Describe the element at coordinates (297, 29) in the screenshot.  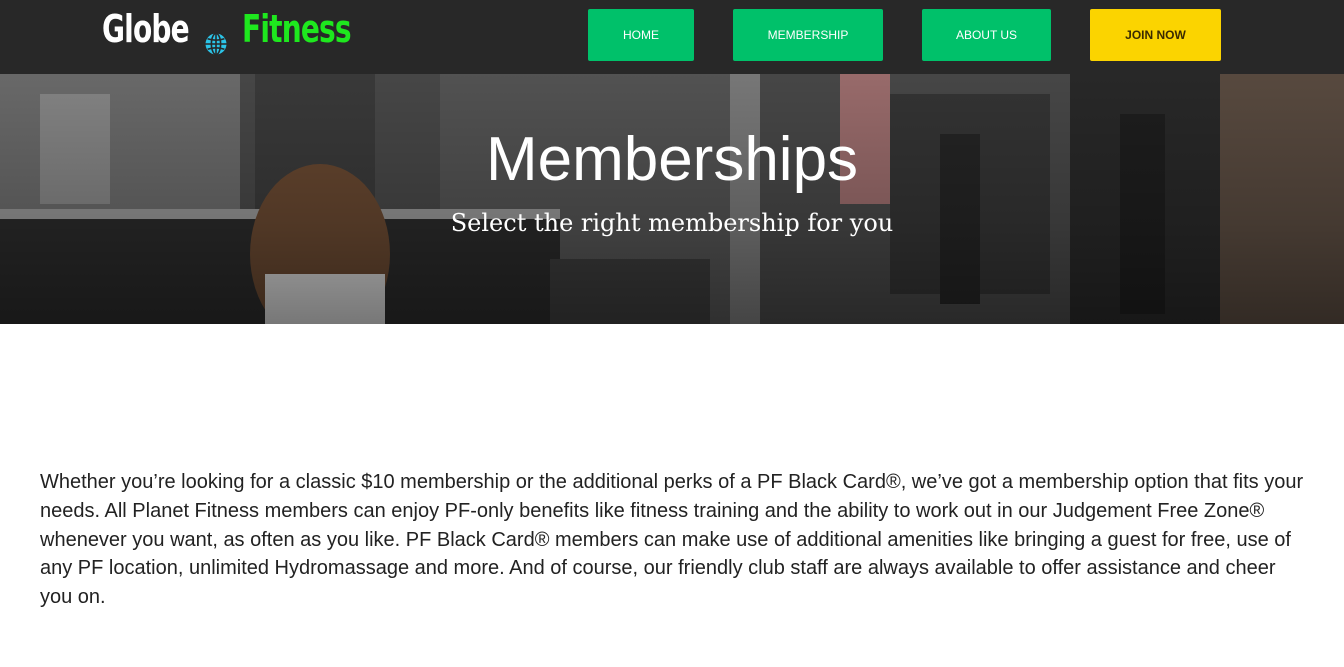
I see `logo-text-fitness: Fitness` at that location.